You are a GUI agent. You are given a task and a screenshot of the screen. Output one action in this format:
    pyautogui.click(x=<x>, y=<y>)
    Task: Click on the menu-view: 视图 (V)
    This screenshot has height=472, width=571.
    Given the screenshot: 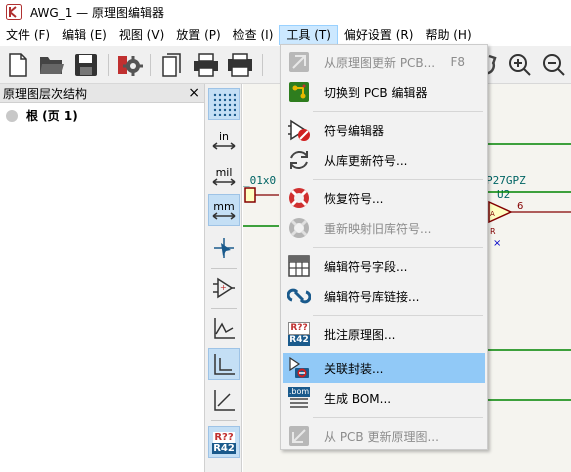 What is the action you would take?
    pyautogui.click(x=141, y=35)
    